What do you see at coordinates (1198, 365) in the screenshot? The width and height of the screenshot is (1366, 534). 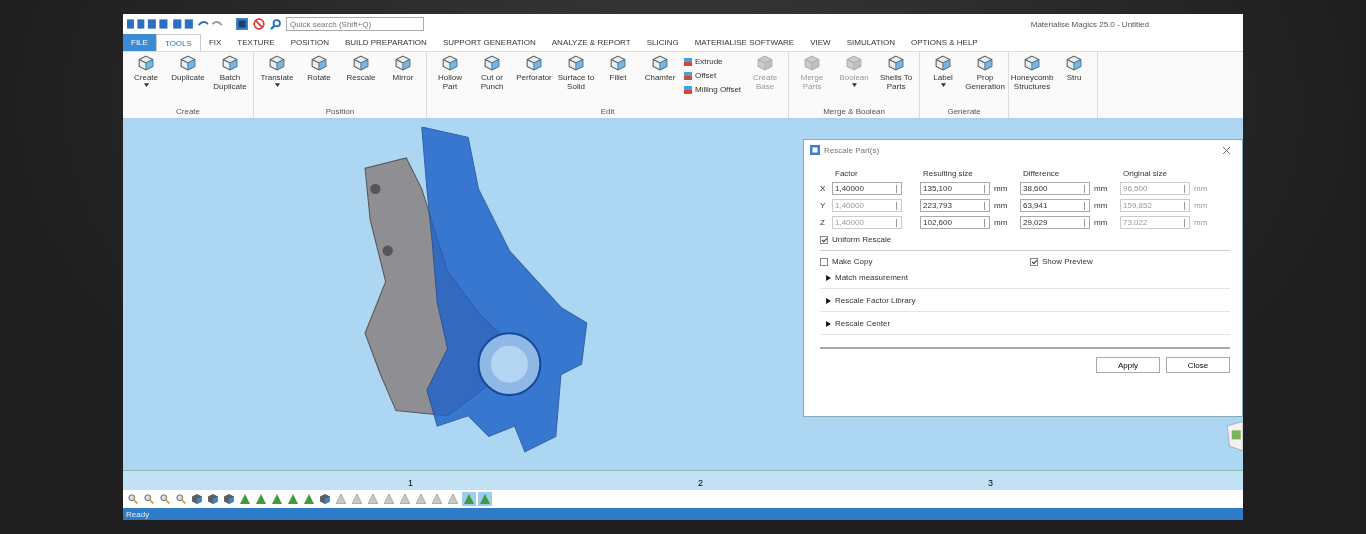 I see `close-button: Close` at bounding box center [1198, 365].